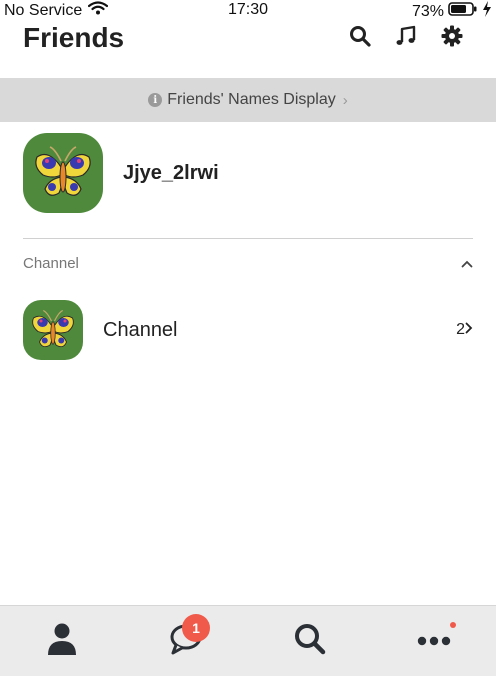 This screenshot has width=496, height=676. What do you see at coordinates (460, 329) in the screenshot?
I see `channel-count: 2` at bounding box center [460, 329].